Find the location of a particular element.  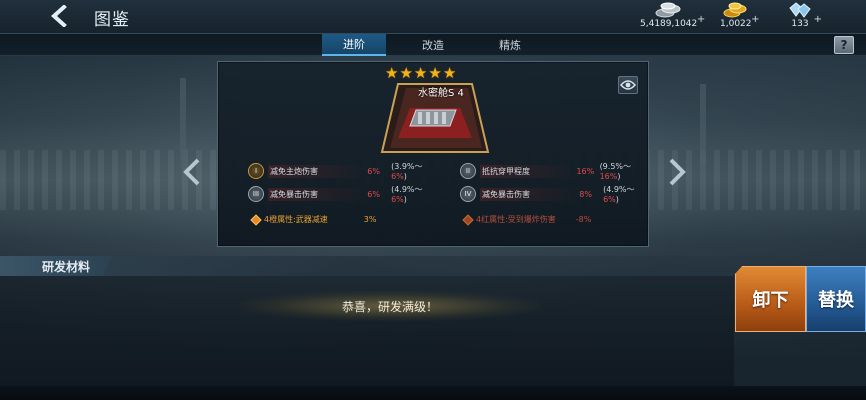

tab-modify: 改造 is located at coordinates (433, 45).